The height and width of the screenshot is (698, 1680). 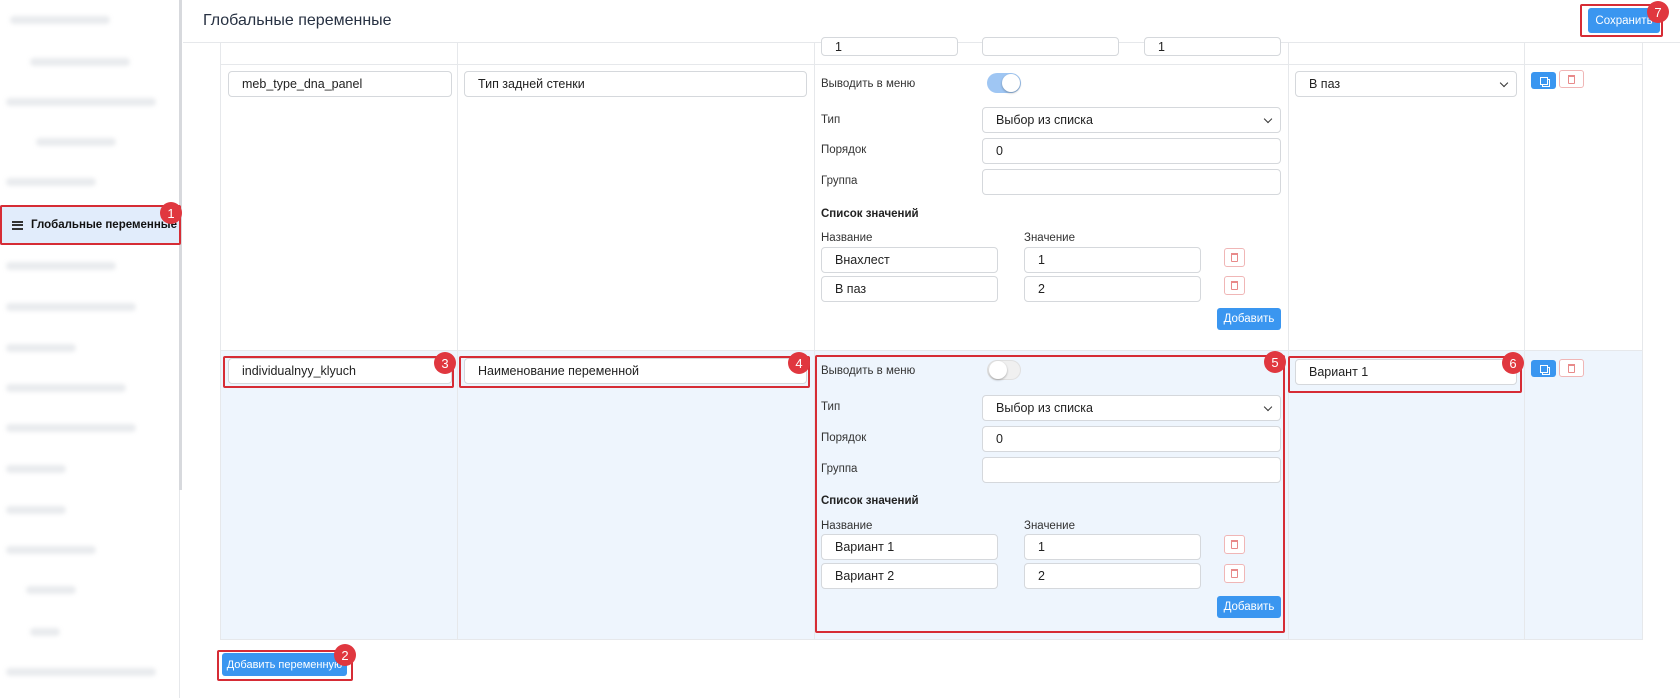 I want to click on sidebar-item-label: Глобальные переменные, so click(x=104, y=225).